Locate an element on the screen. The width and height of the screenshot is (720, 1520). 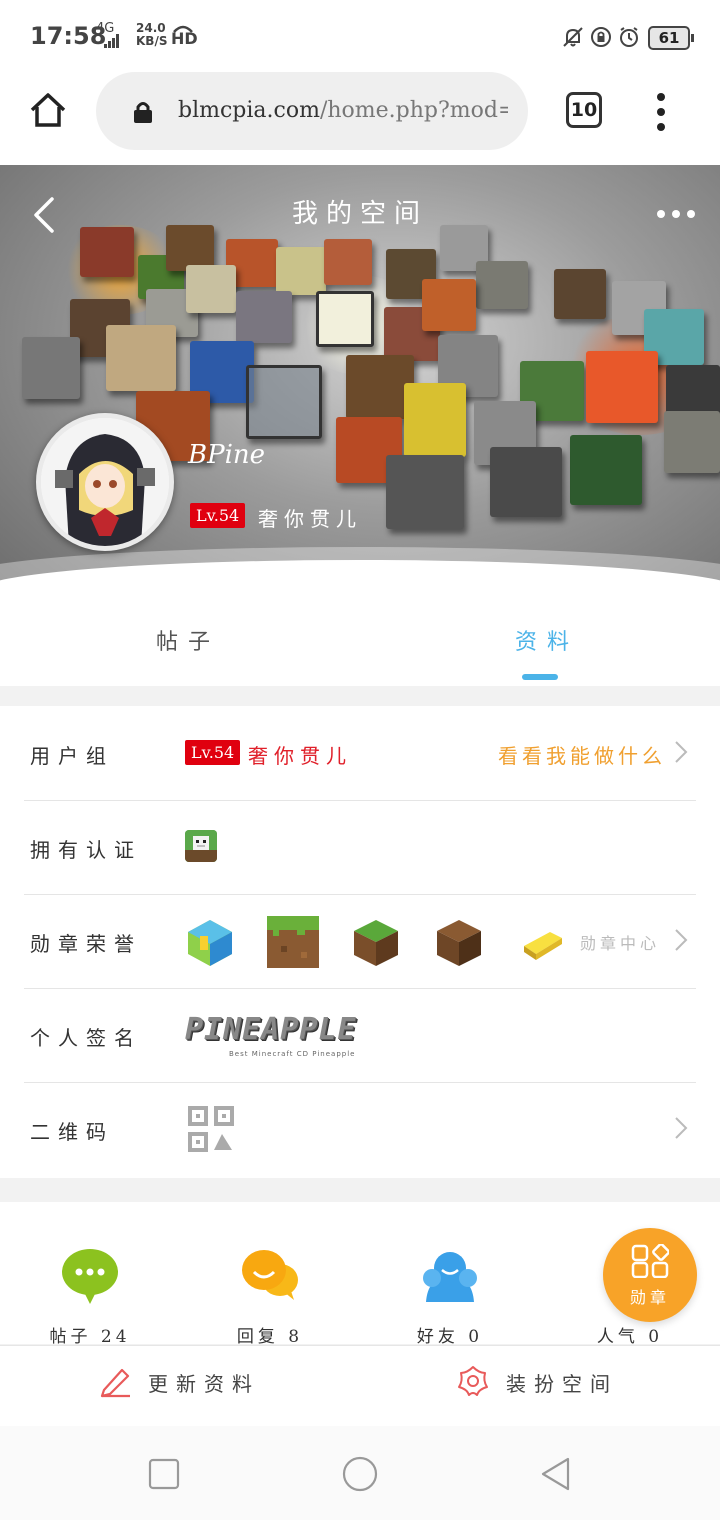
url-path: /home.php?mod=space&uid is located at coordinates (413, 110).